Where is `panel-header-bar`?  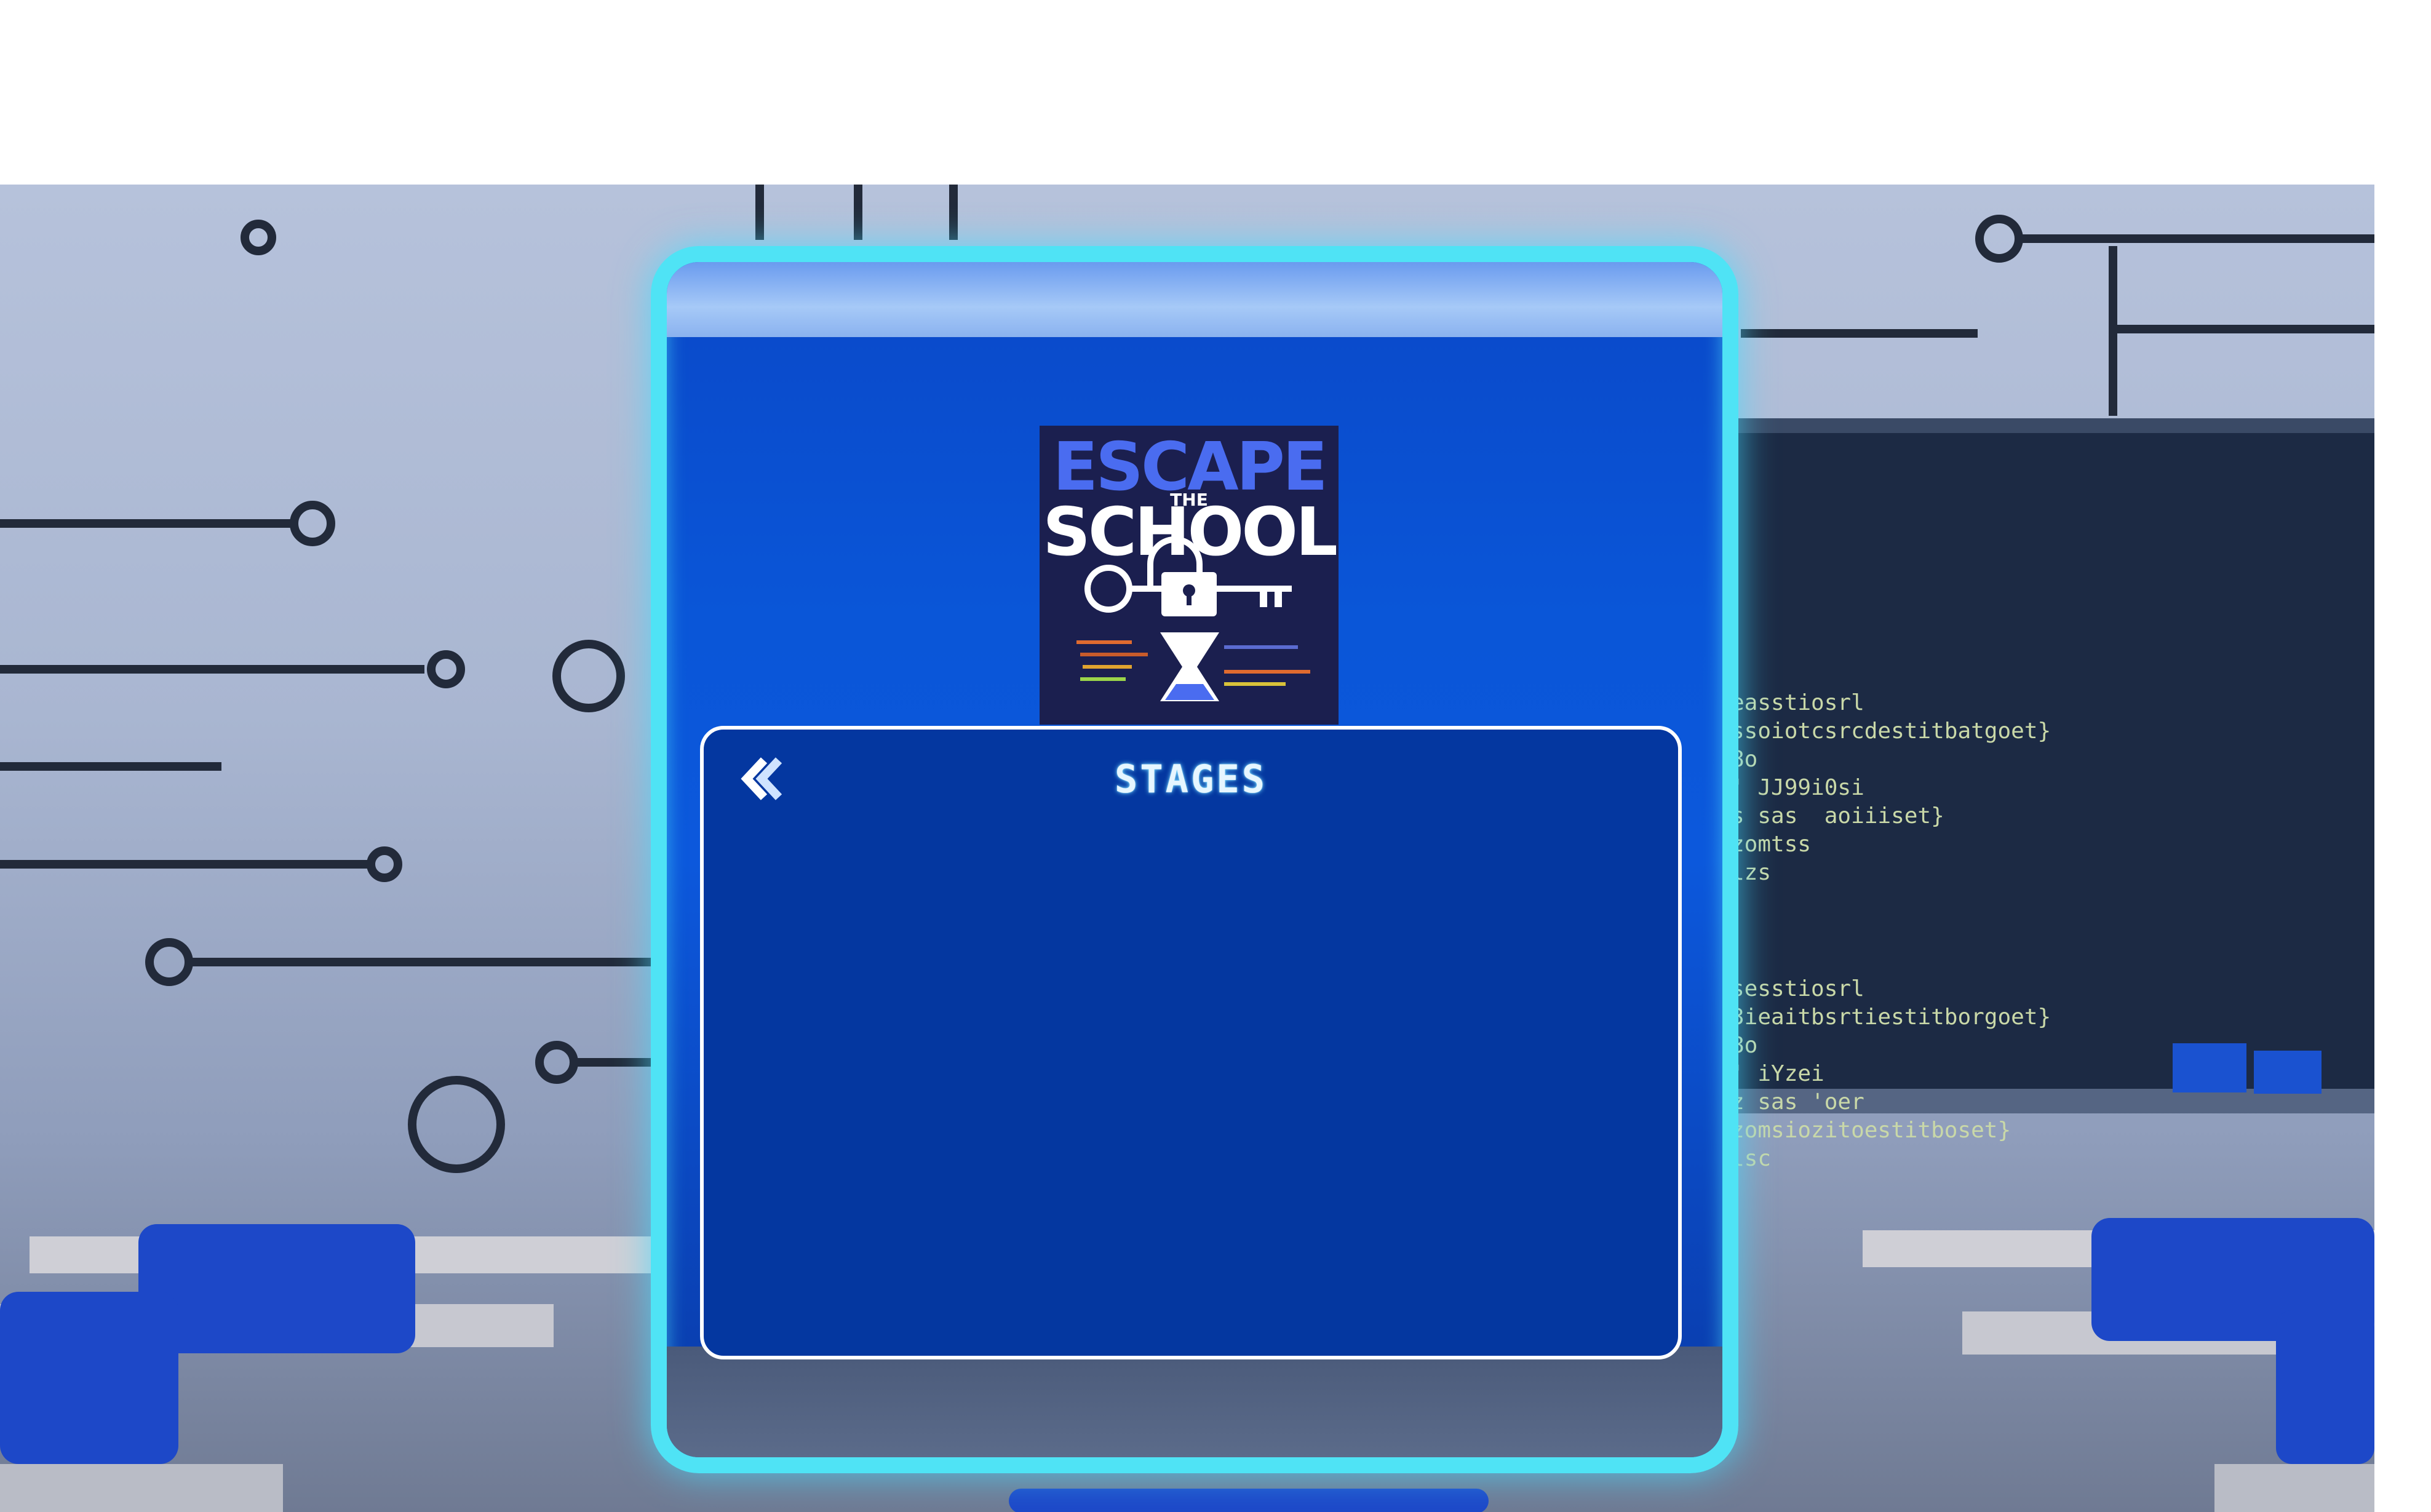
panel-header-bar is located at coordinates (1195, 299).